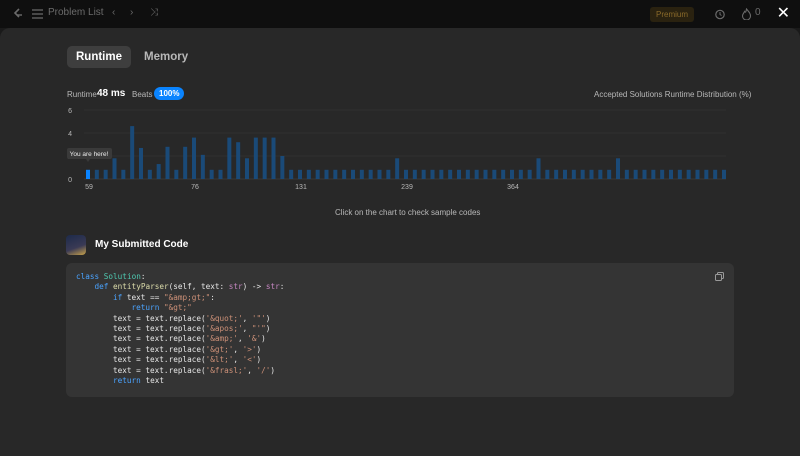 The height and width of the screenshot is (456, 800). Describe the element at coordinates (720, 14) in the screenshot. I see `alarm-icon` at that location.